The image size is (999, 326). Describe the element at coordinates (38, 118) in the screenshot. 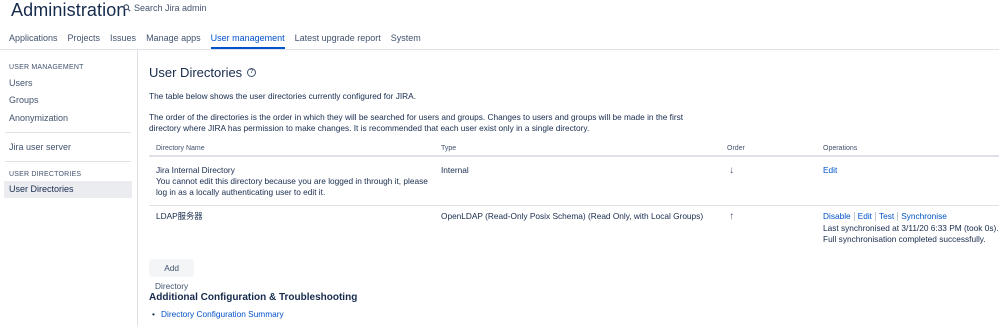

I see `sidebar-item-anonymization: Anonymization` at that location.